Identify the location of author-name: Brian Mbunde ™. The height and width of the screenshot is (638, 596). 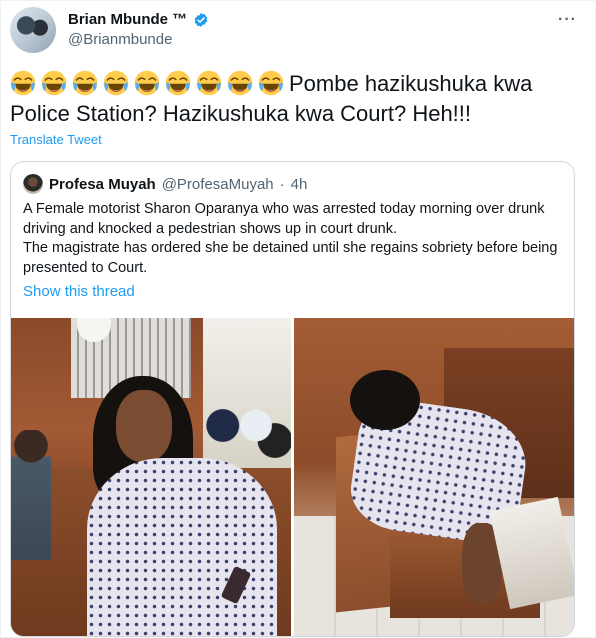
(127, 19).